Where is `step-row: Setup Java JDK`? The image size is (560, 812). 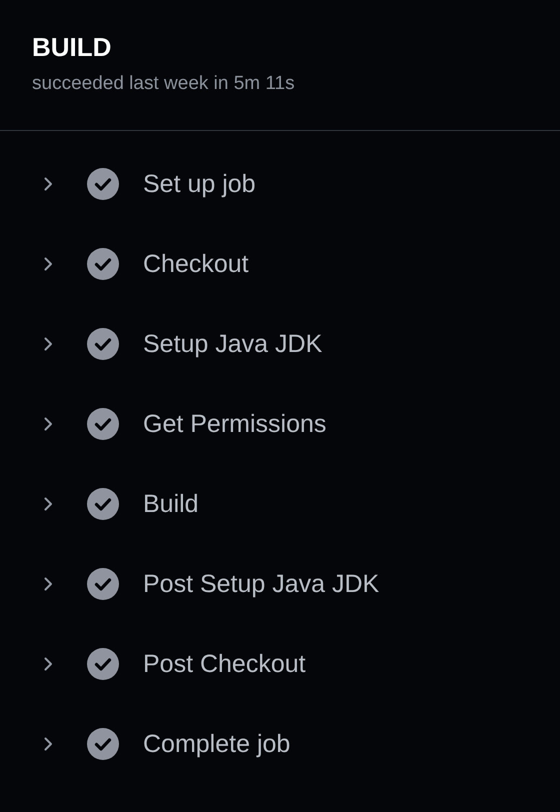
step-row: Setup Java JDK is located at coordinates (280, 344).